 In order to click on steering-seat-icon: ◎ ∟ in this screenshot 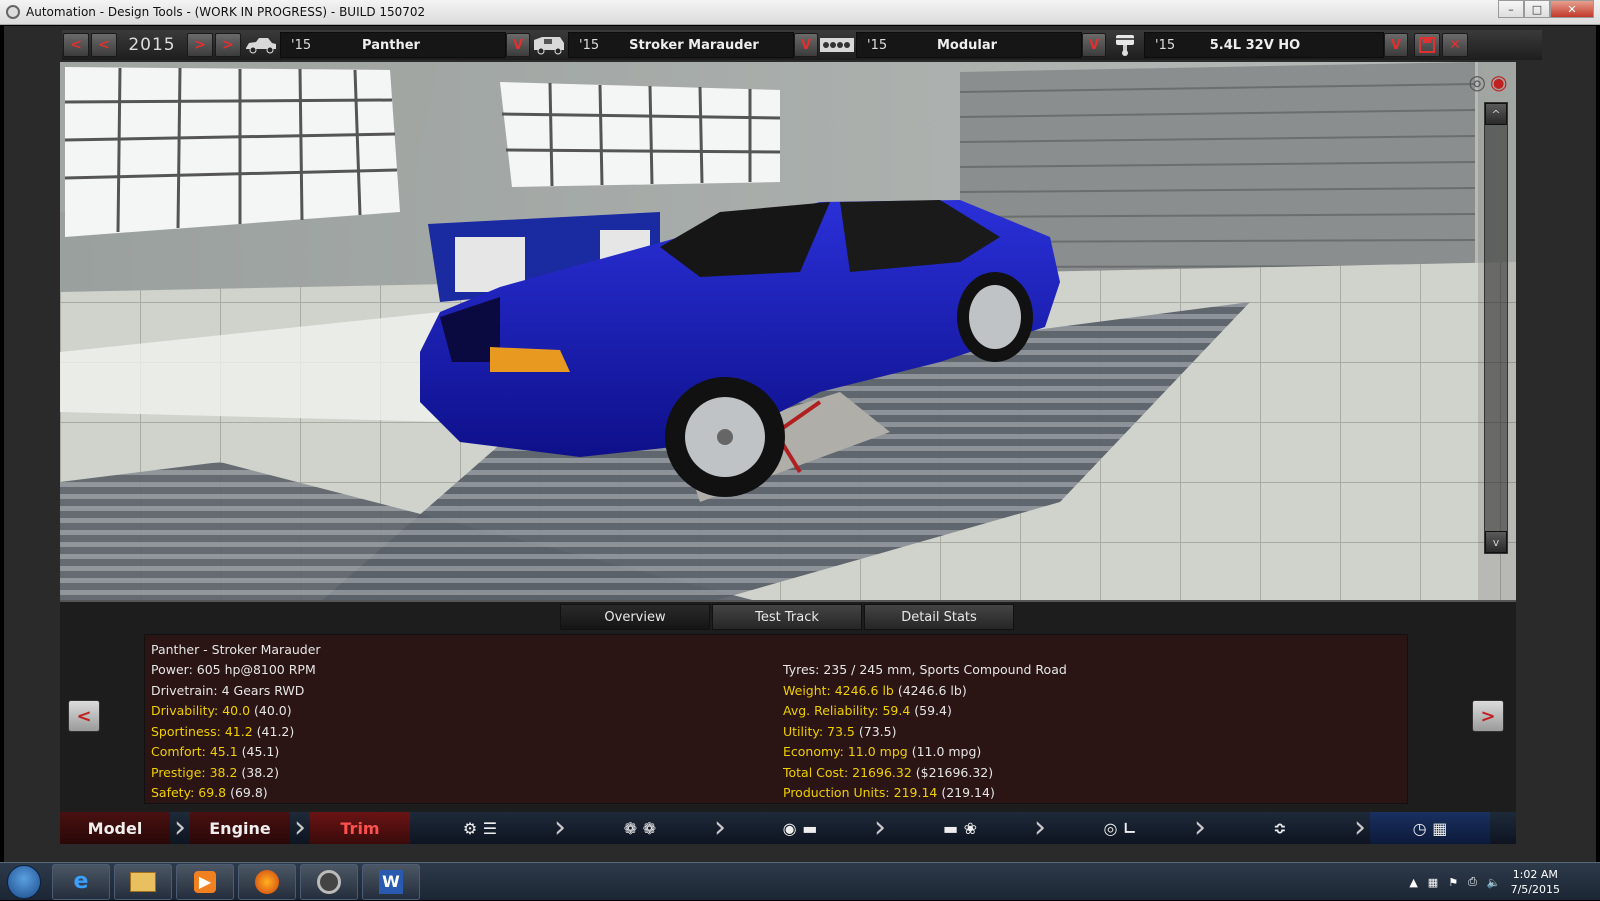, I will do `click(1120, 828)`.